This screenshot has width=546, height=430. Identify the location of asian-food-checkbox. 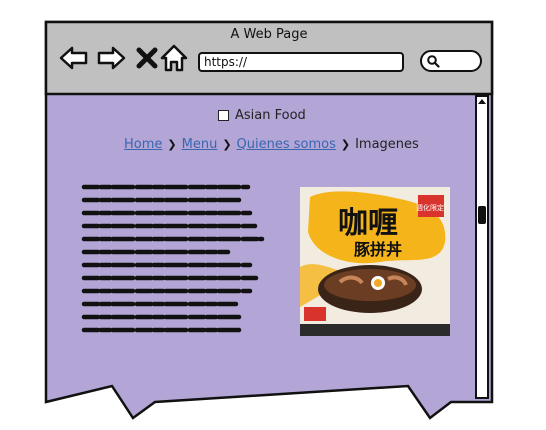
(223, 115).